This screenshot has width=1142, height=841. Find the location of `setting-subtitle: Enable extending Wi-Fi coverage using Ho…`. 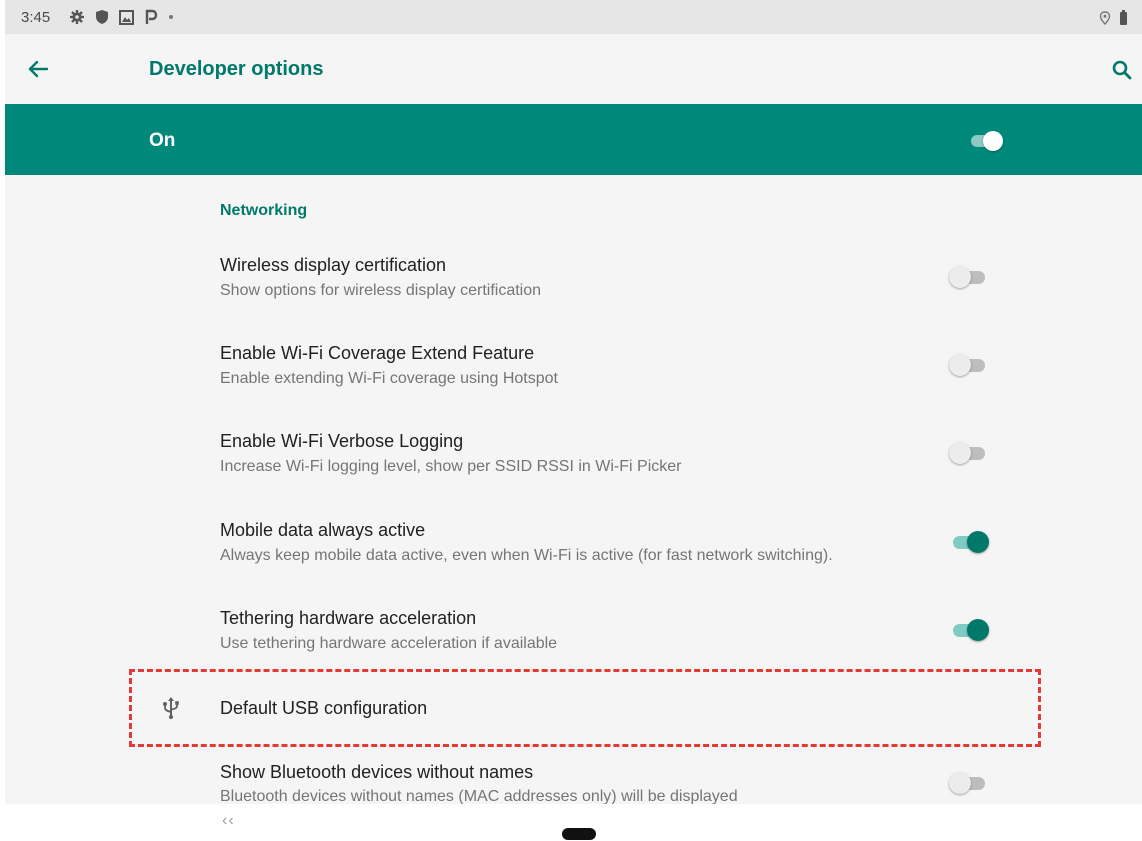

setting-subtitle: Enable extending Wi-Fi coverage using Ho… is located at coordinates (389, 378).